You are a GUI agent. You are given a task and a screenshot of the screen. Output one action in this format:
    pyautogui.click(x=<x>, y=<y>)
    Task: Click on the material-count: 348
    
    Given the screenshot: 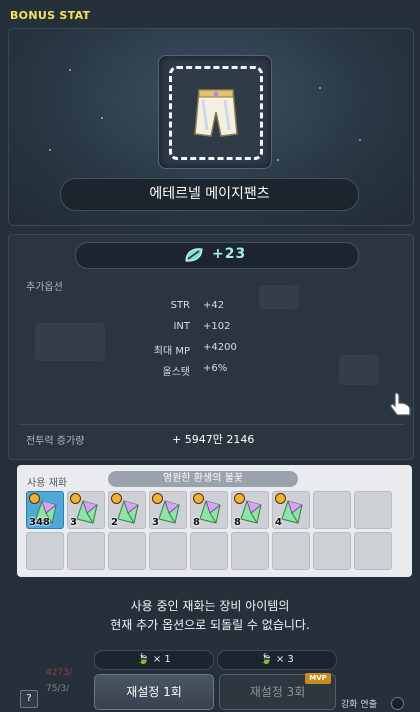 What is the action you would take?
    pyautogui.click(x=39, y=522)
    